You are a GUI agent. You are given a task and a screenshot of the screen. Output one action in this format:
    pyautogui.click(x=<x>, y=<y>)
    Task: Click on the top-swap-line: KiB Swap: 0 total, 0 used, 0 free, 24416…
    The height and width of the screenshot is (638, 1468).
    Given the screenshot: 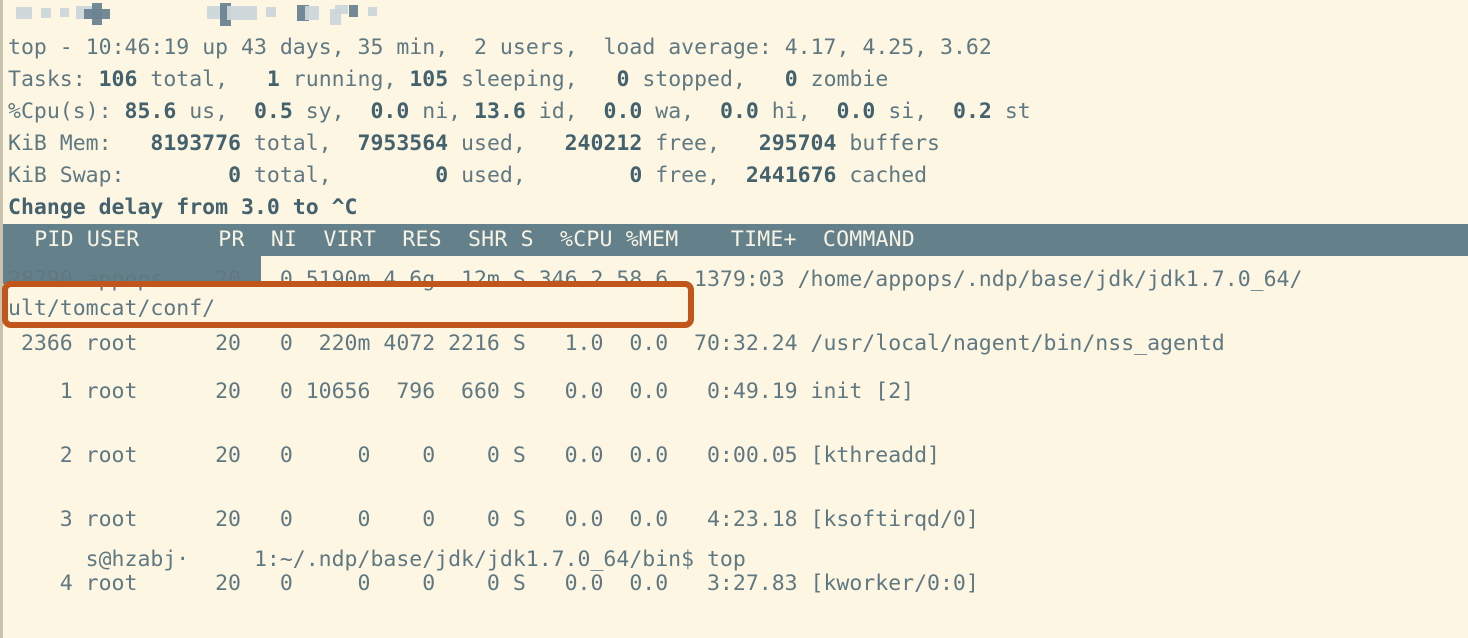 What is the action you would take?
    pyautogui.click(x=468, y=175)
    